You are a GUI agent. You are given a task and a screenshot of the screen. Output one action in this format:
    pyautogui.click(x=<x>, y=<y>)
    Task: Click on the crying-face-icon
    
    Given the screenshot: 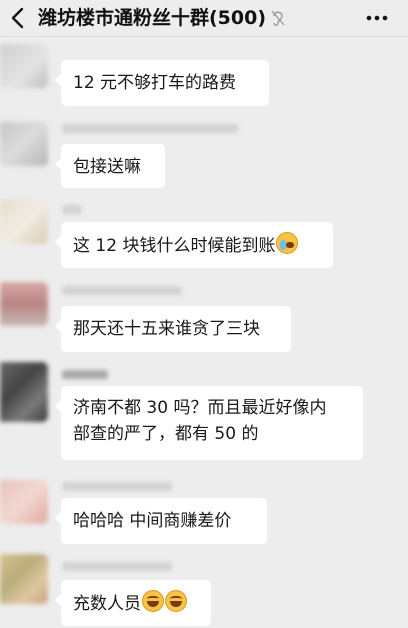 What is the action you would take?
    pyautogui.click(x=287, y=243)
    